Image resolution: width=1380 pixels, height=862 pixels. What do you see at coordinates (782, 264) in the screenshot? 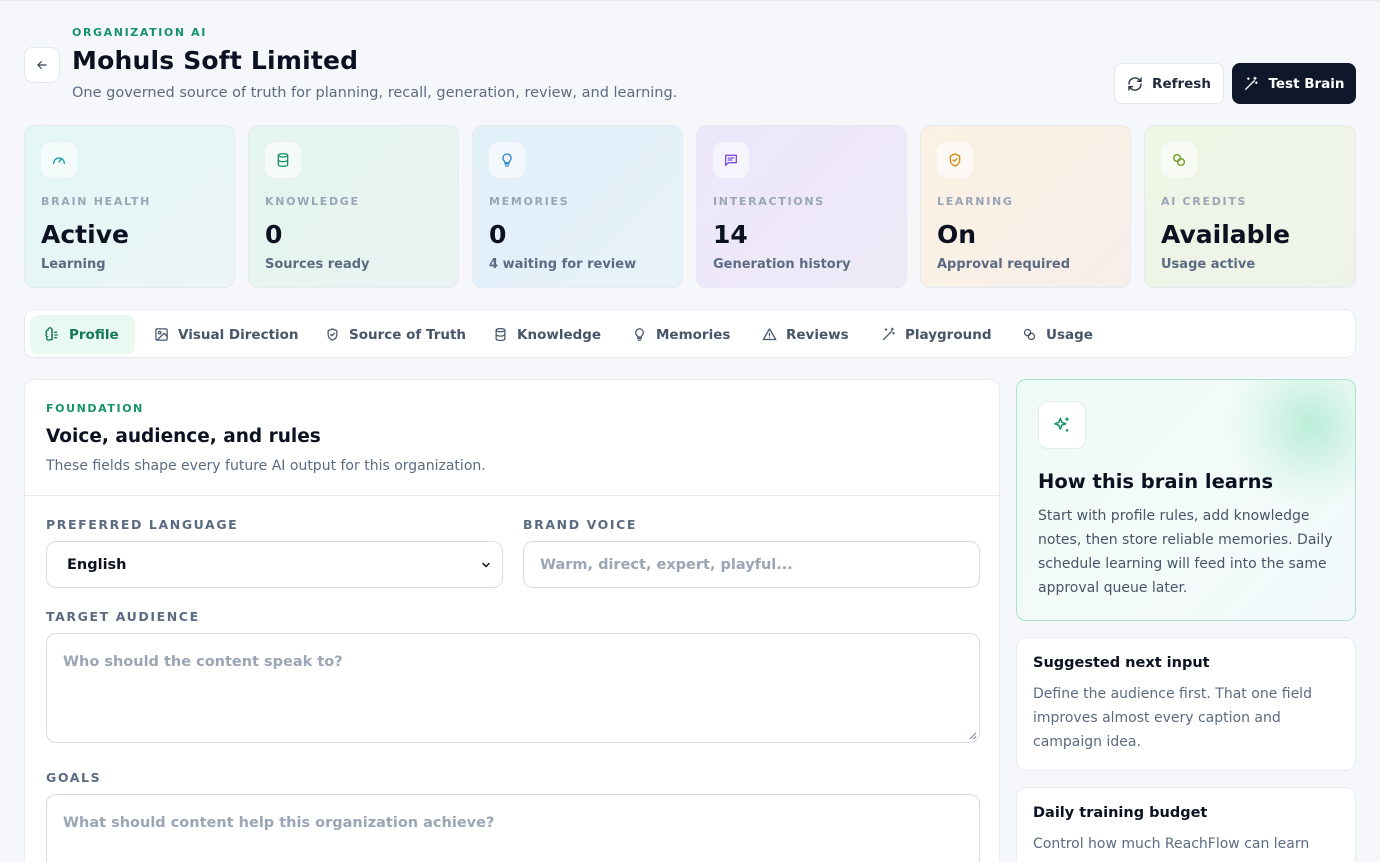
I see `stat-sub: Generation history` at bounding box center [782, 264].